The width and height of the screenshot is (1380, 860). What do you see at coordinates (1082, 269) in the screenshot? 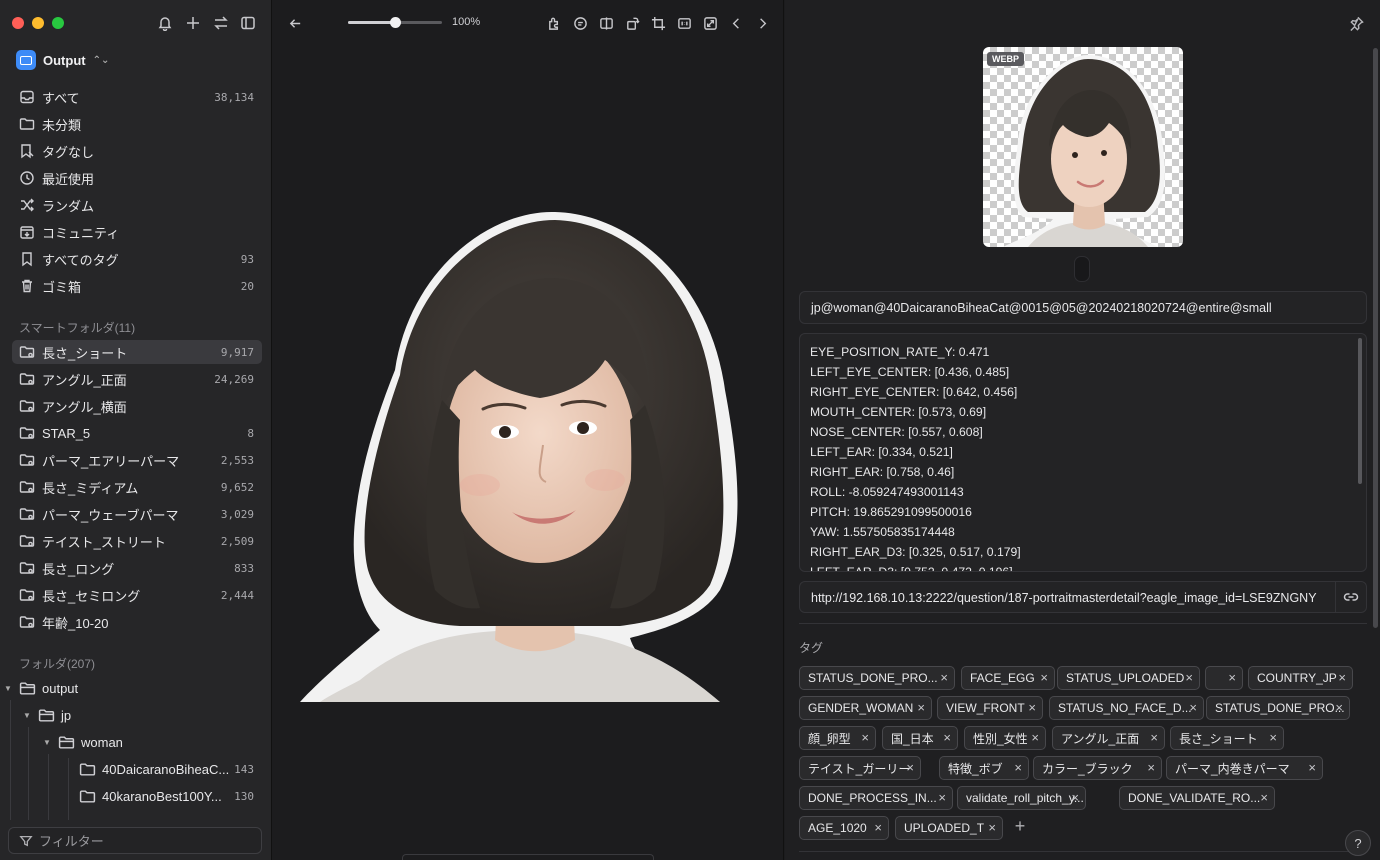
I see `color-palette-swatch` at bounding box center [1082, 269].